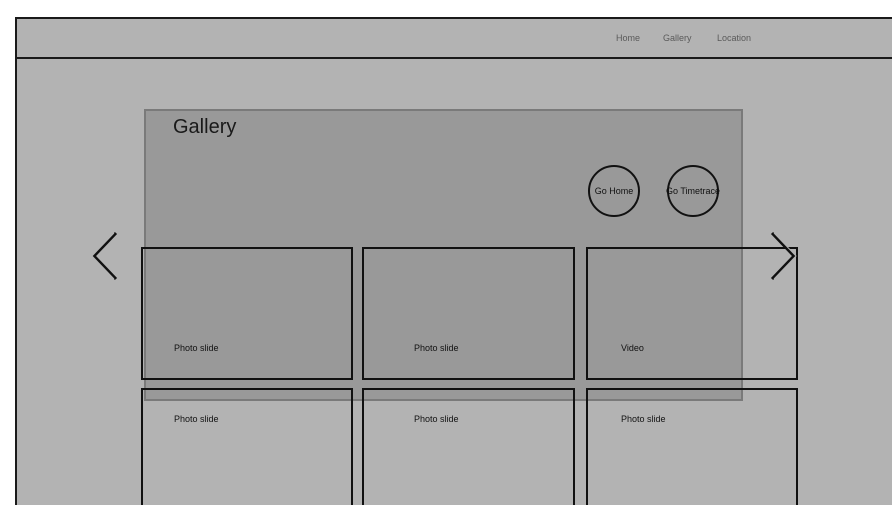 Image resolution: width=892 pixels, height=505 pixels. What do you see at coordinates (105, 256) in the screenshot?
I see `chevron-left-icon` at bounding box center [105, 256].